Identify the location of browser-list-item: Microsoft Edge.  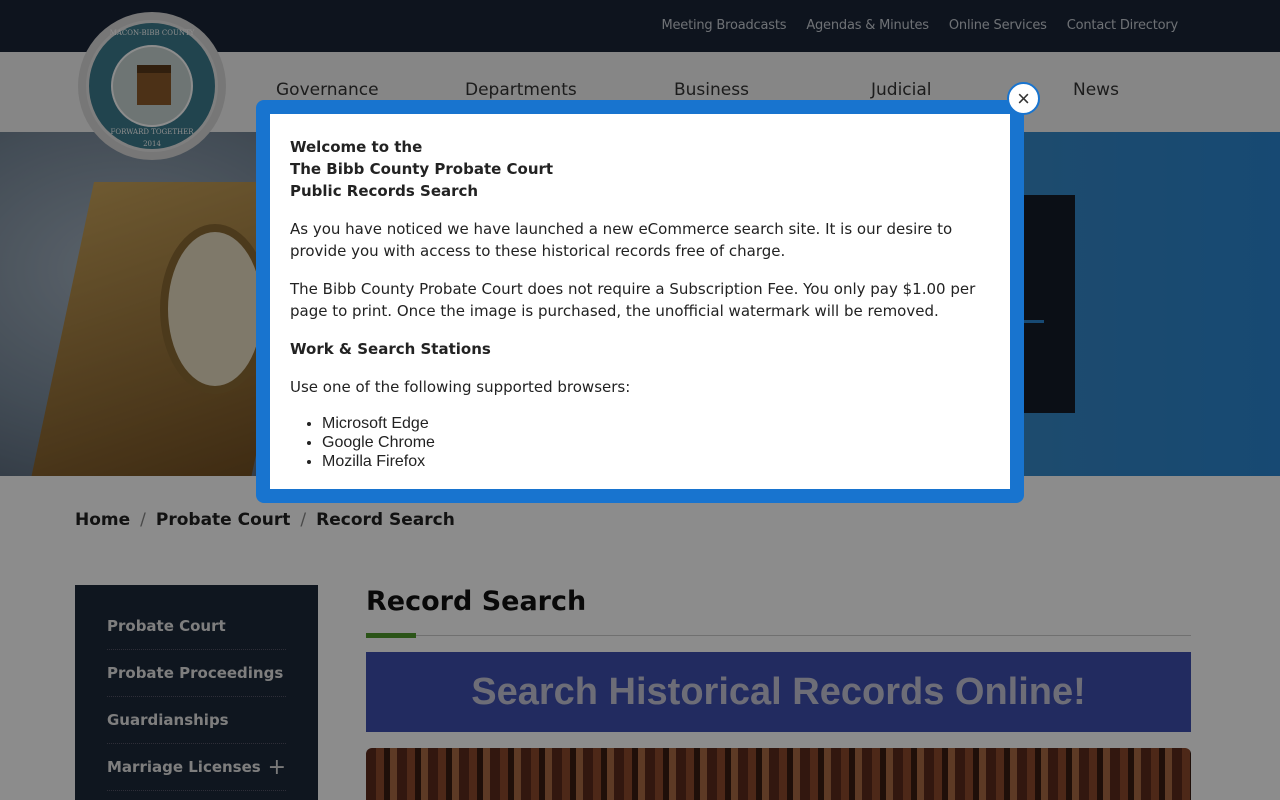
(656, 423).